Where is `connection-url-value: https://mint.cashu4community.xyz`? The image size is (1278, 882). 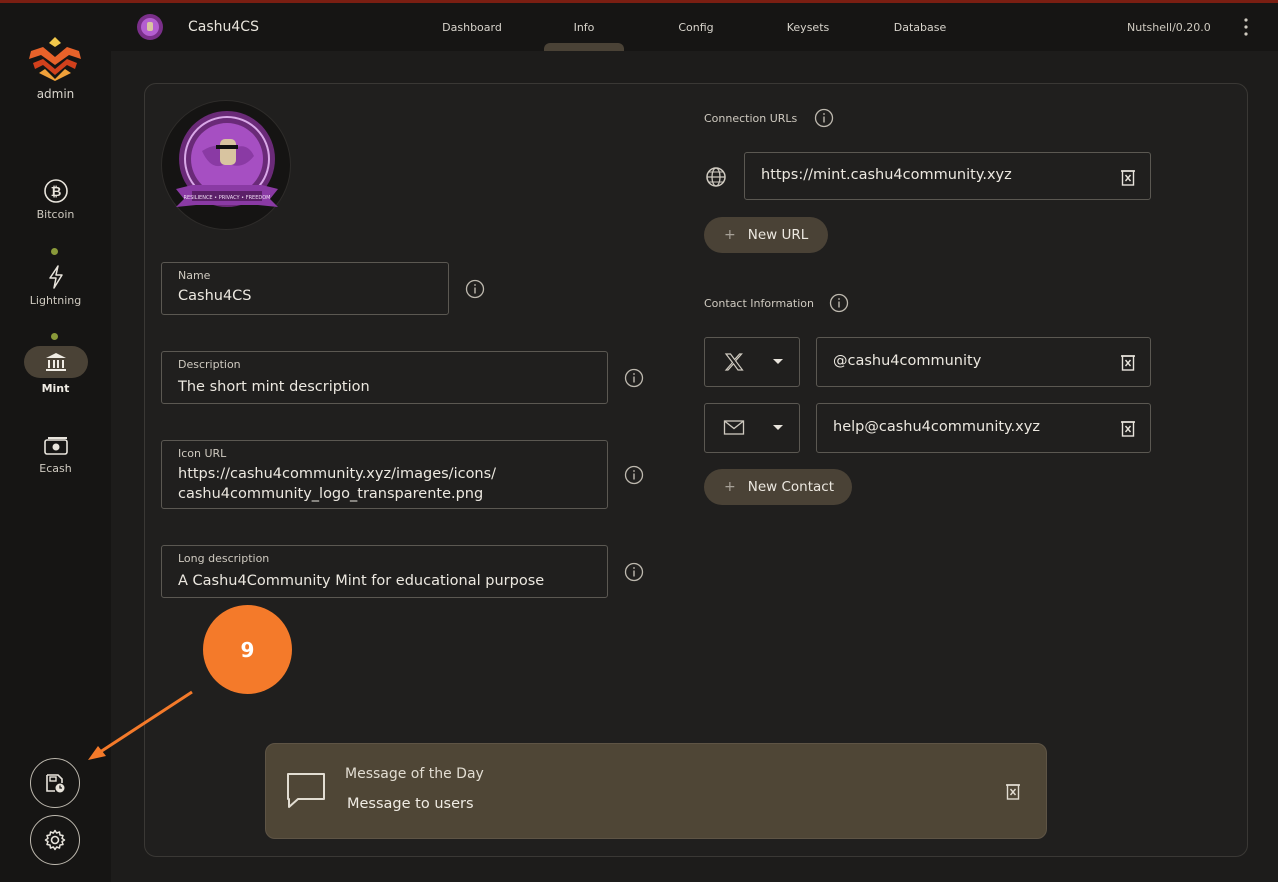
connection-url-value: https://mint.cashu4community.xyz is located at coordinates (886, 175).